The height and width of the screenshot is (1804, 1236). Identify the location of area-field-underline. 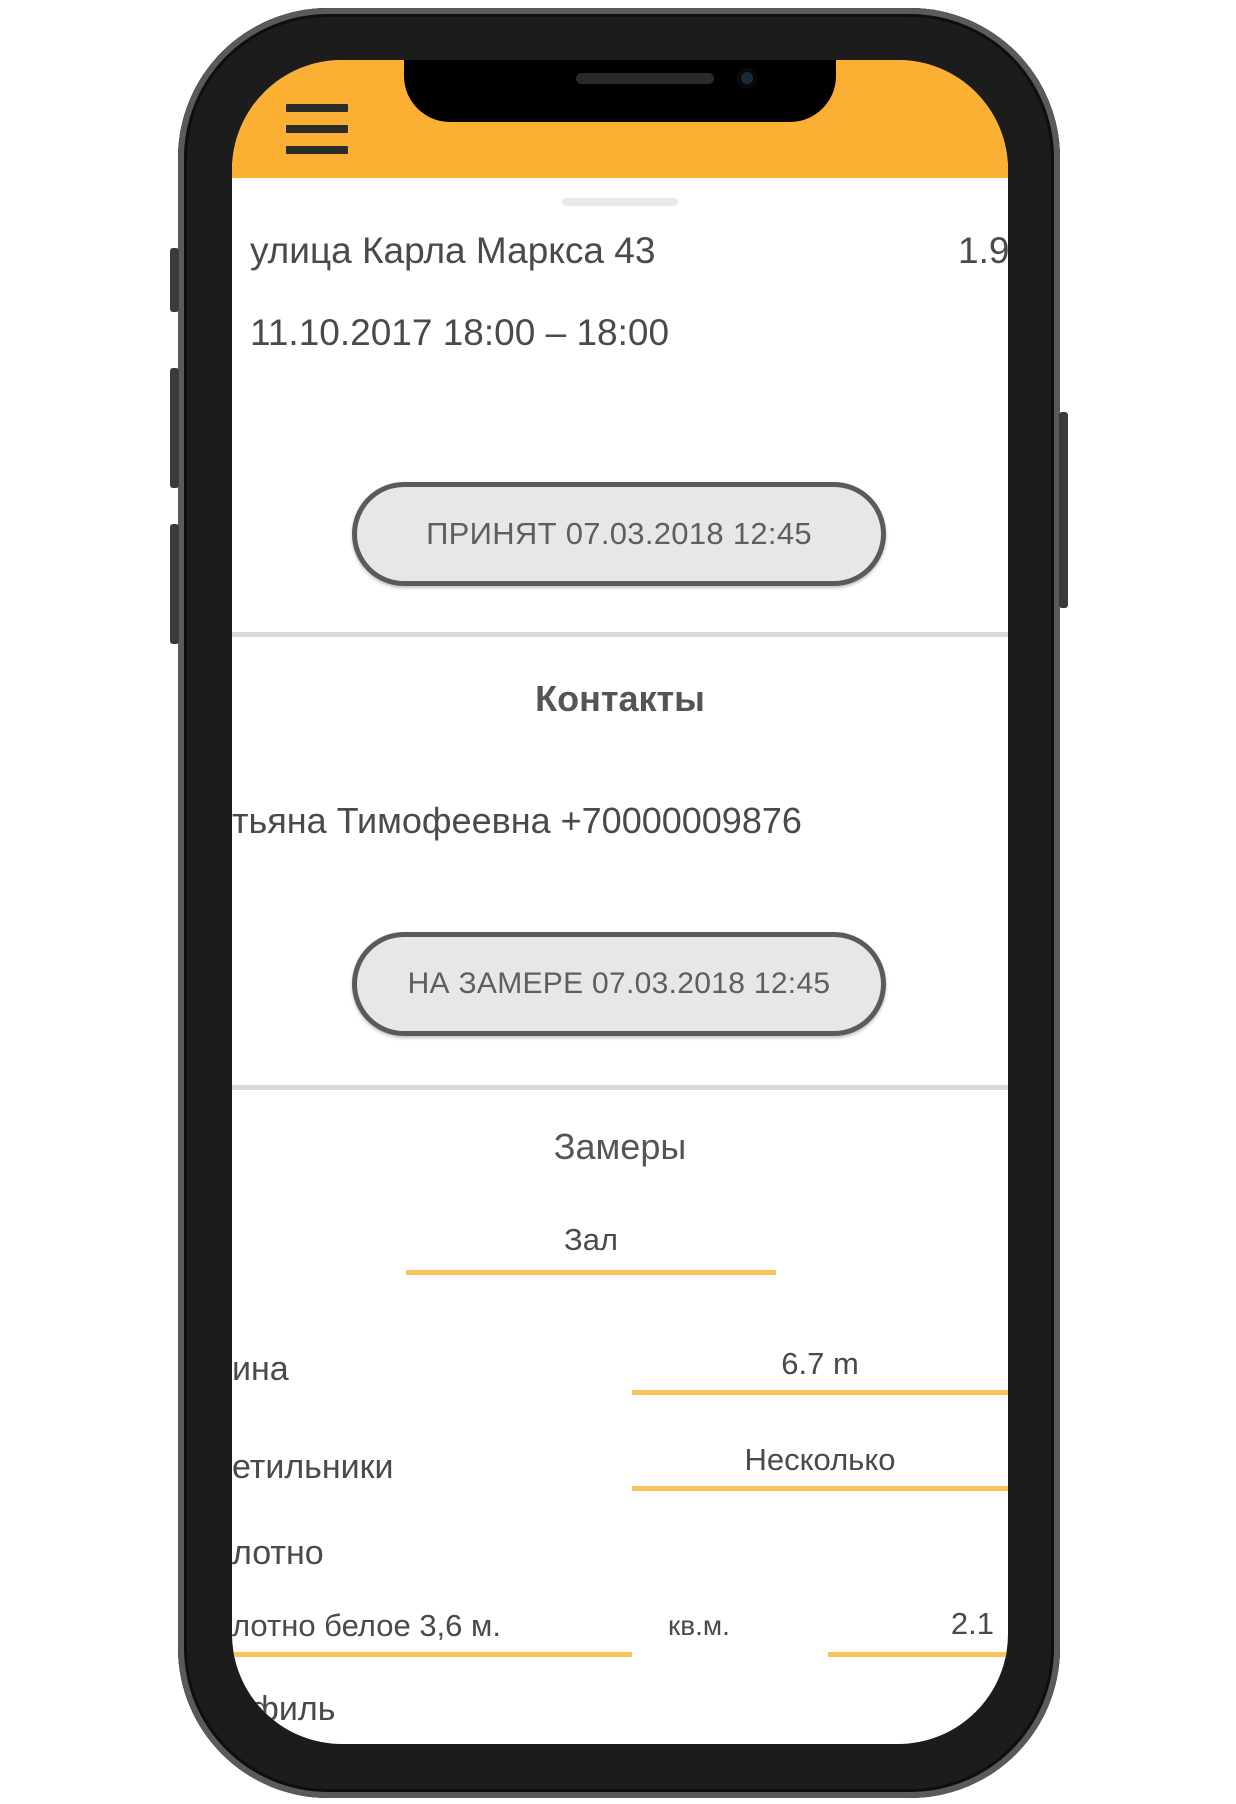
(918, 1654).